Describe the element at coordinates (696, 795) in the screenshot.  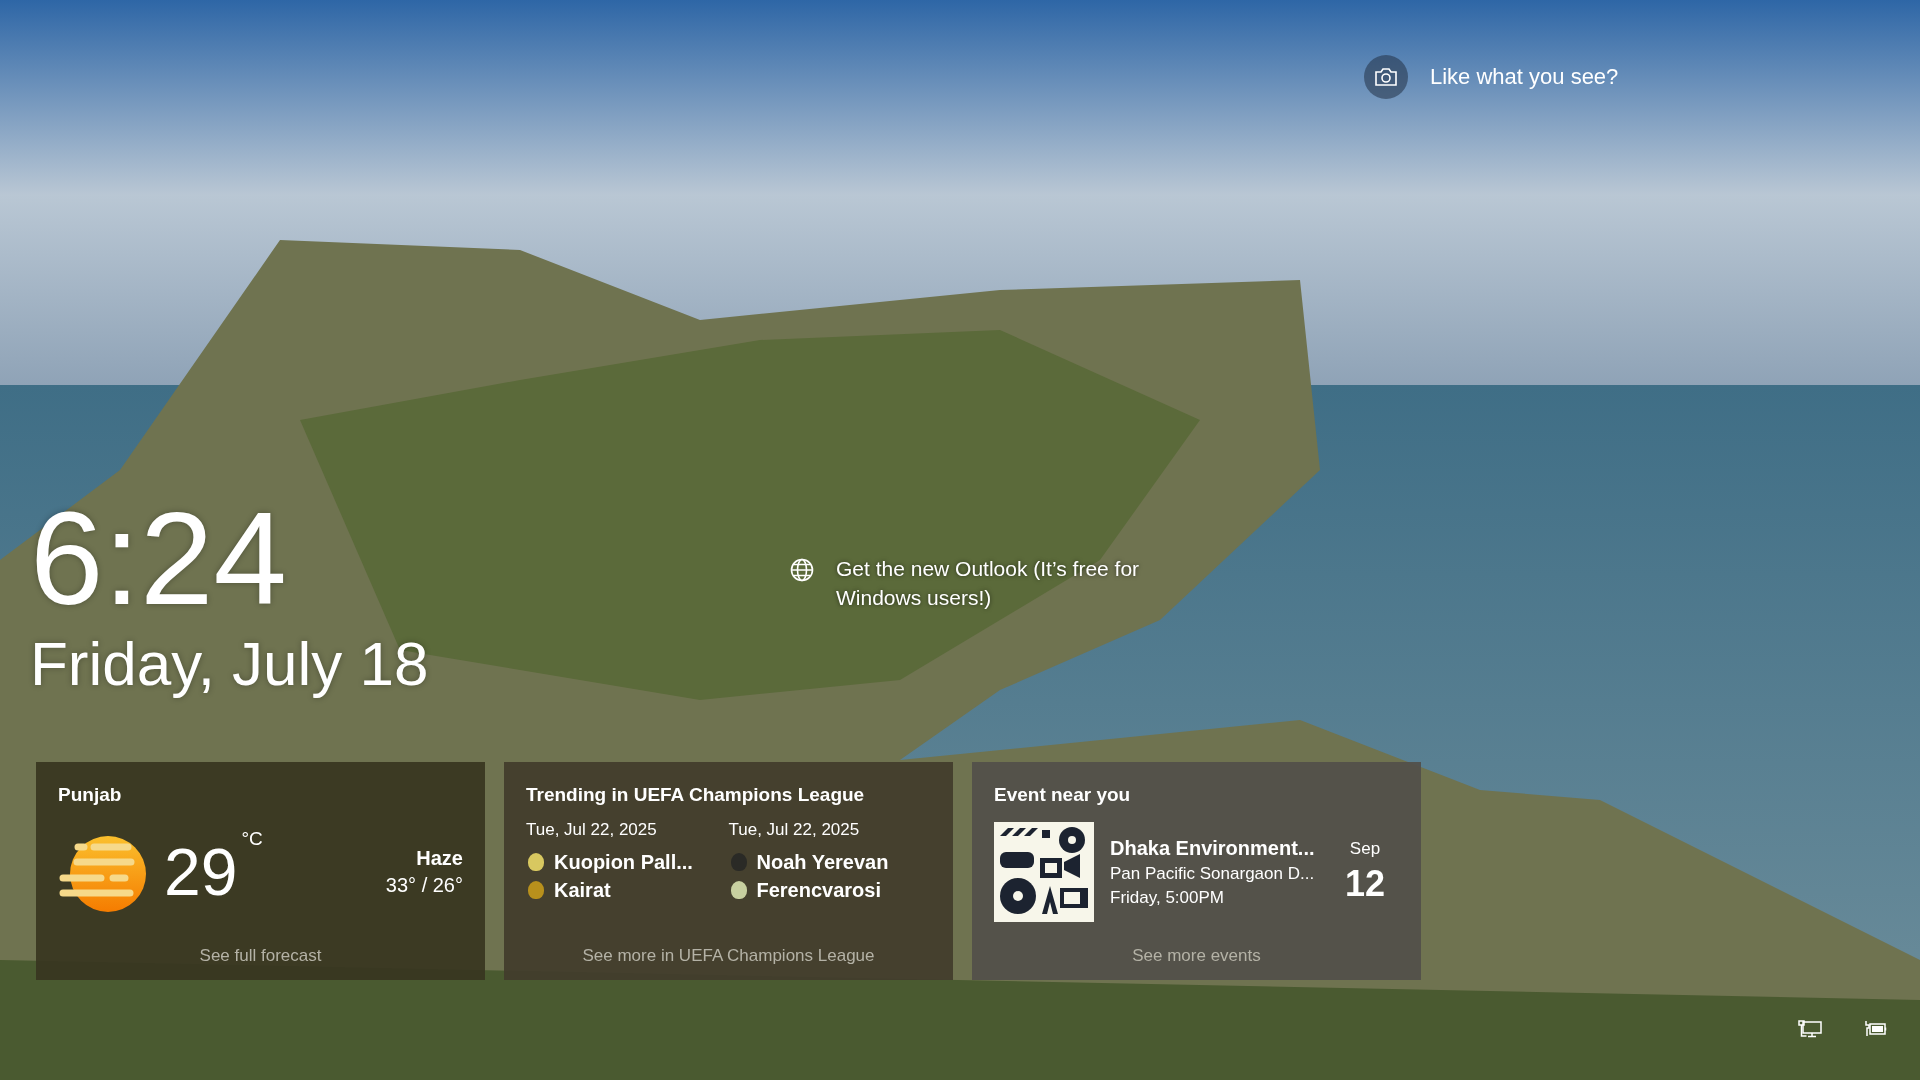
I see `card-title: Trending in UEFA Champions League` at that location.